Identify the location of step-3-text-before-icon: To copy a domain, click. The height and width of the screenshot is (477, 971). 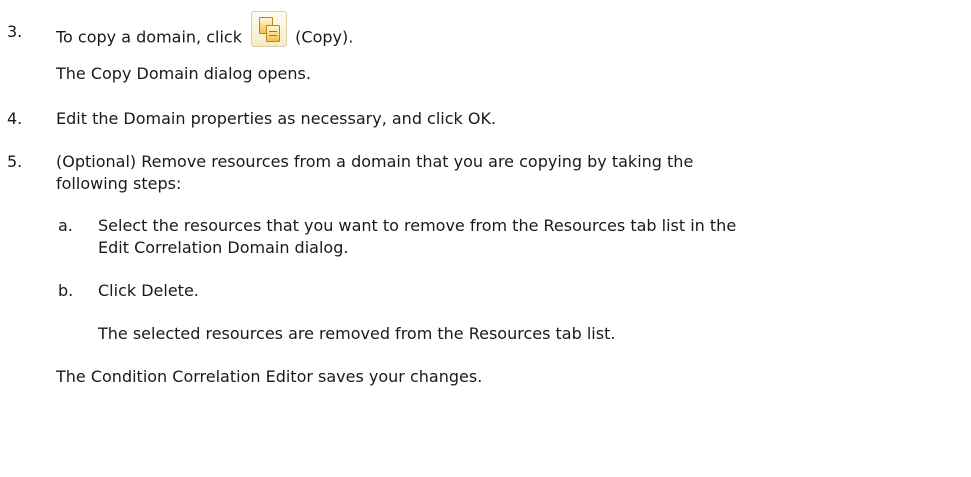
(149, 37).